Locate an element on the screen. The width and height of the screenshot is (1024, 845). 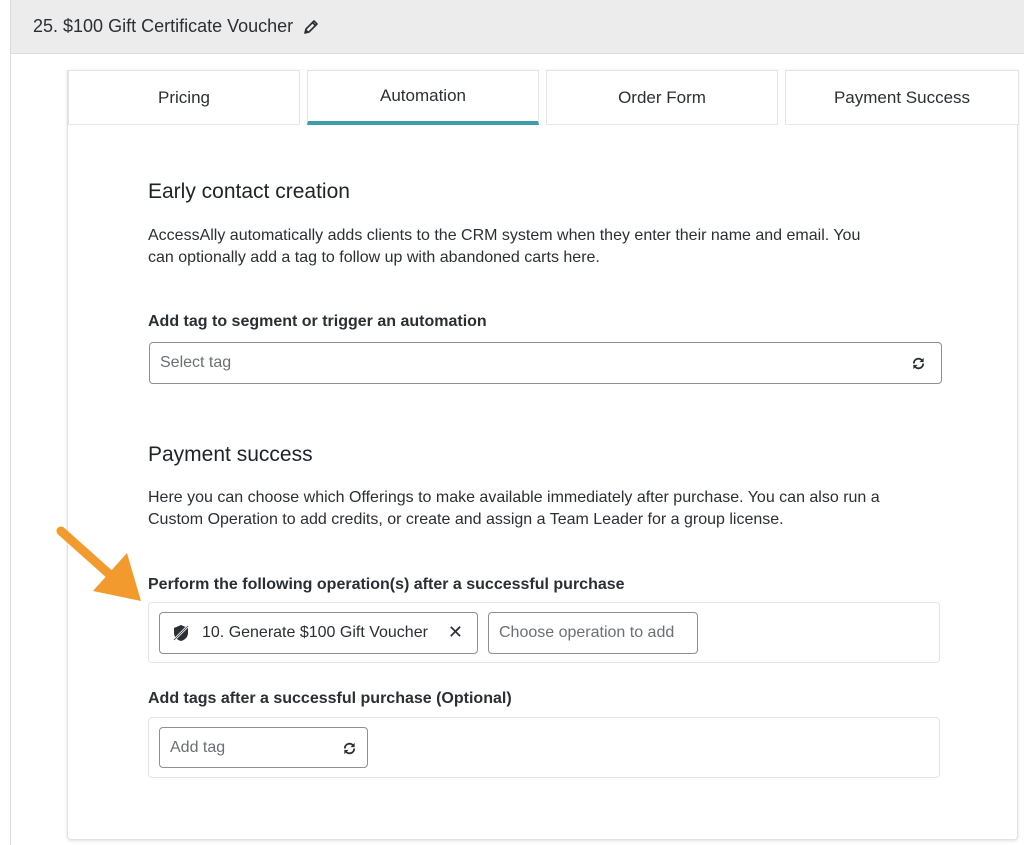
choose-operation-input: Choose operation to add is located at coordinates (593, 633).